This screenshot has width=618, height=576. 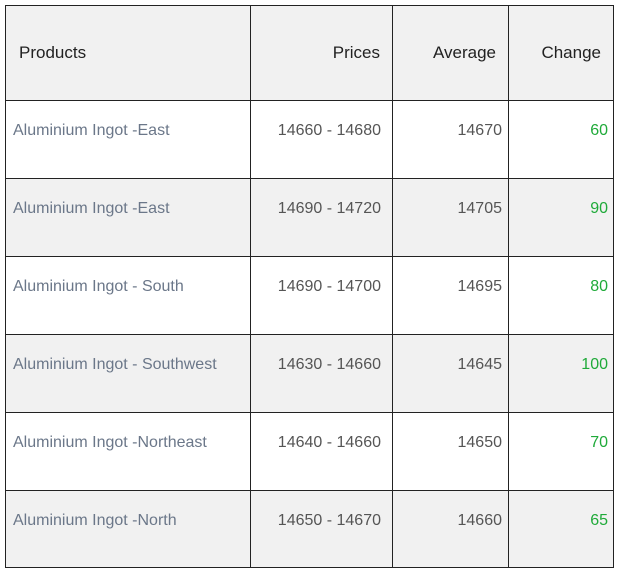 What do you see at coordinates (450, 295) in the screenshot?
I see `average-cell: 14695` at bounding box center [450, 295].